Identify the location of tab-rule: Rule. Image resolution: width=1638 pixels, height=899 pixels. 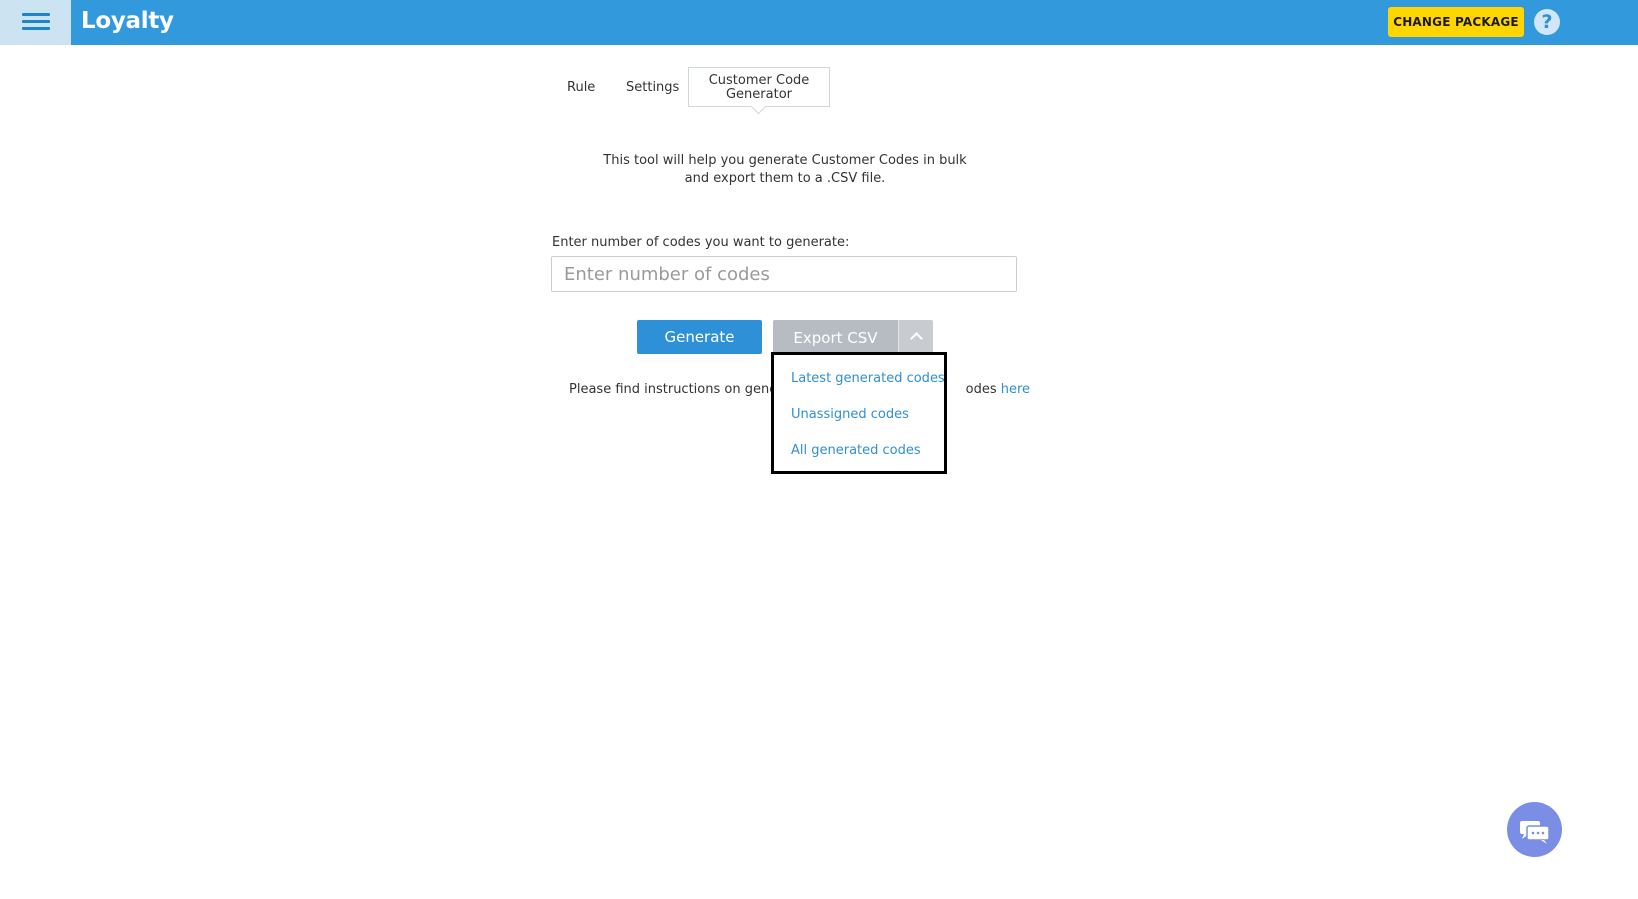
(581, 87).